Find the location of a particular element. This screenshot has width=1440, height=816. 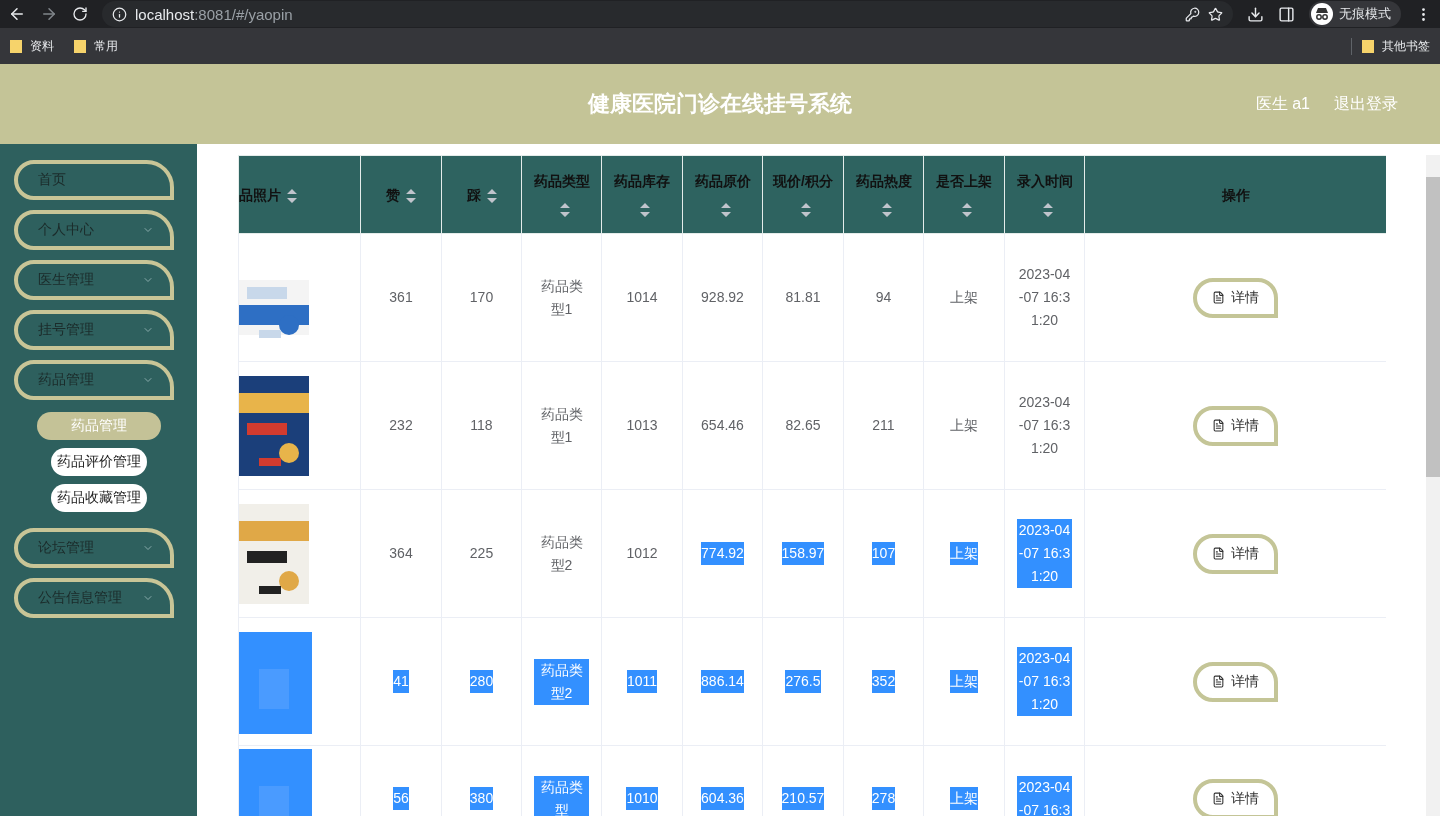

table-cell: 352 is located at coordinates (883, 681).